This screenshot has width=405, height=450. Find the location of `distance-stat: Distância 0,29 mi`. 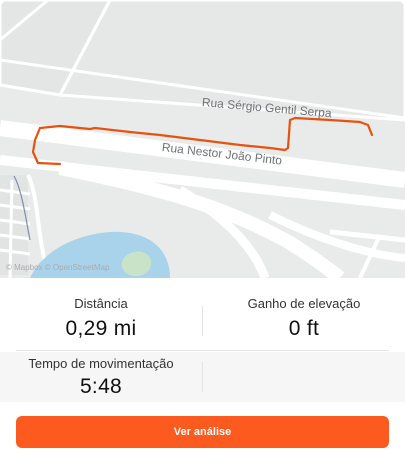

distance-stat: Distância 0,29 mi is located at coordinates (101, 318).